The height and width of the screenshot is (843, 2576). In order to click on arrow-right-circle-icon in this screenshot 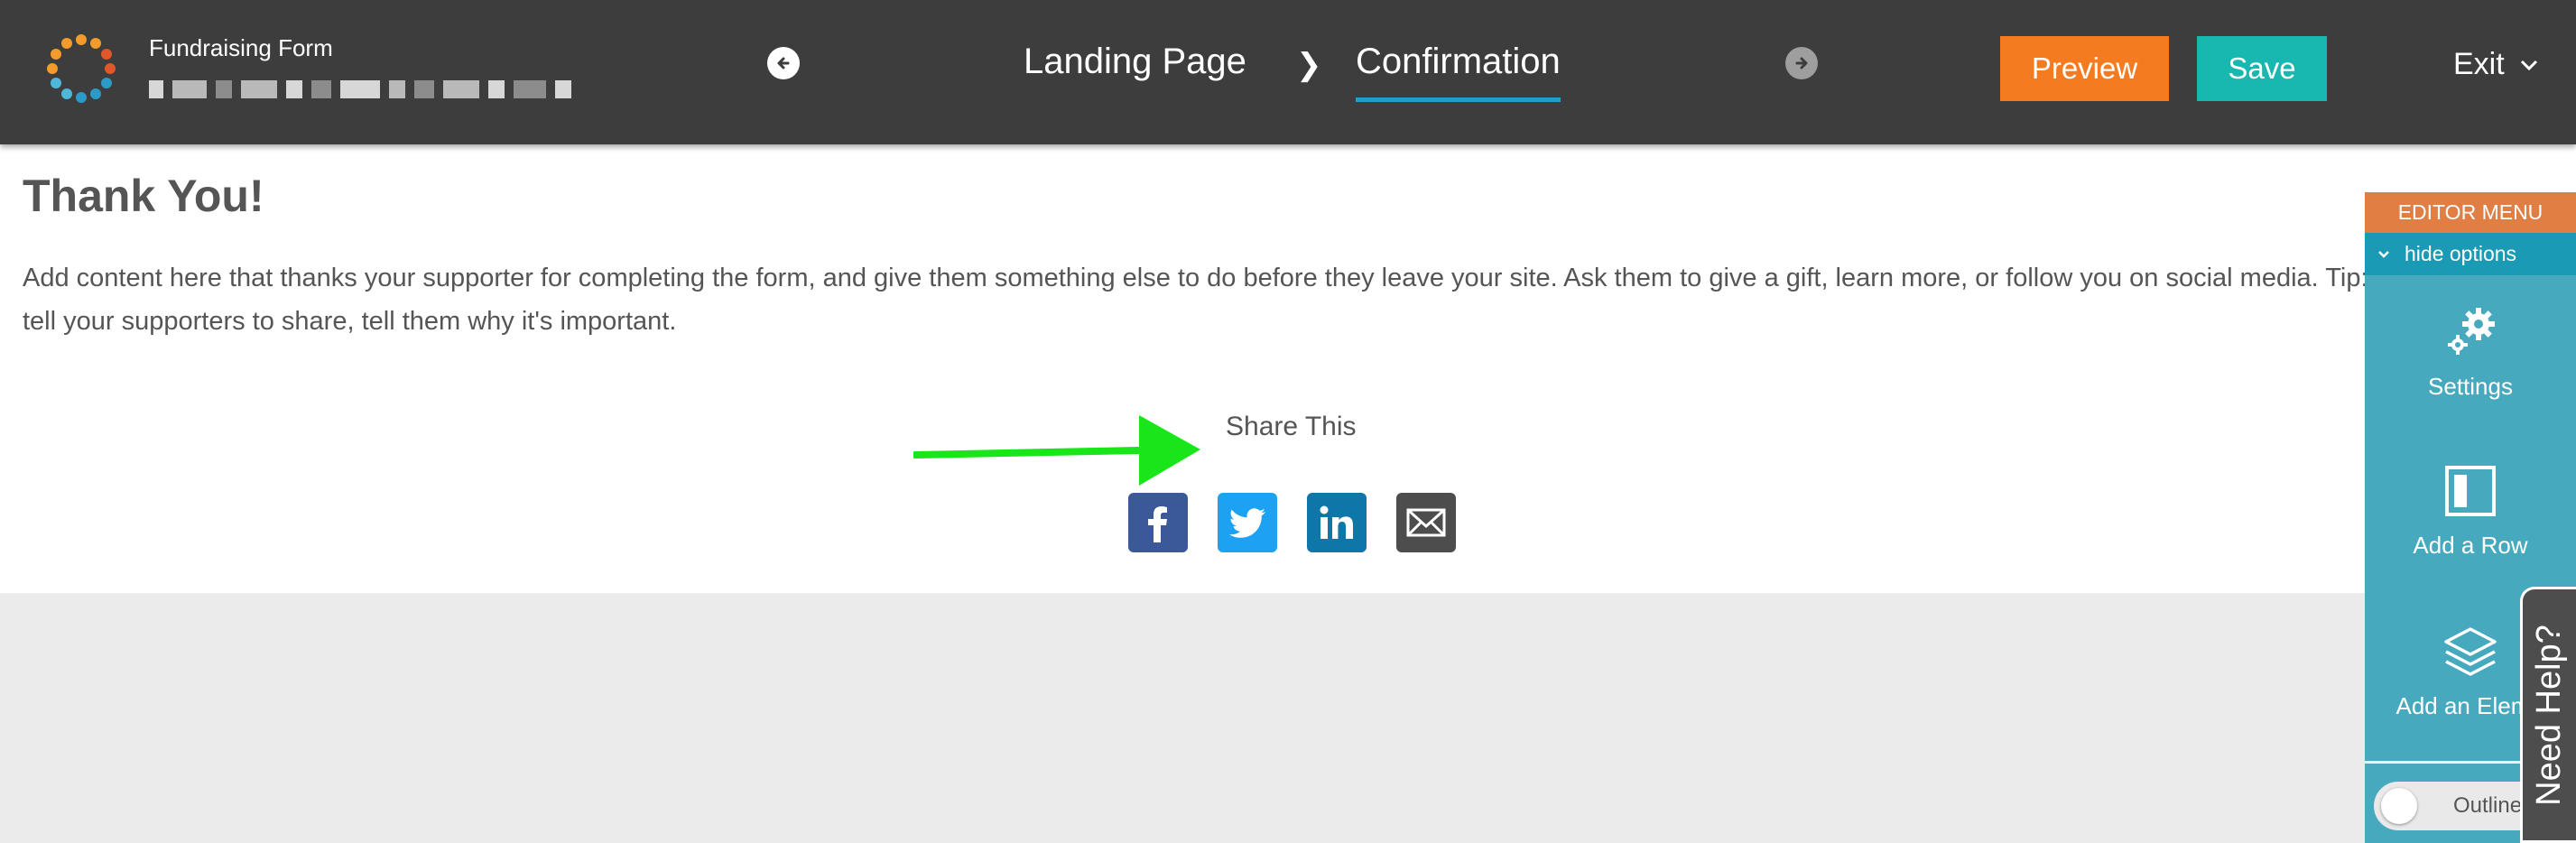, I will do `click(1802, 63)`.